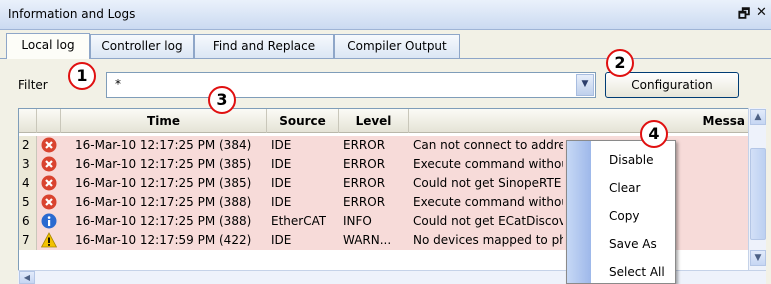  Describe the element at coordinates (163, 145) in the screenshot. I see `row-time: 16-Mar-10 12:17:25 PM (384)` at that location.